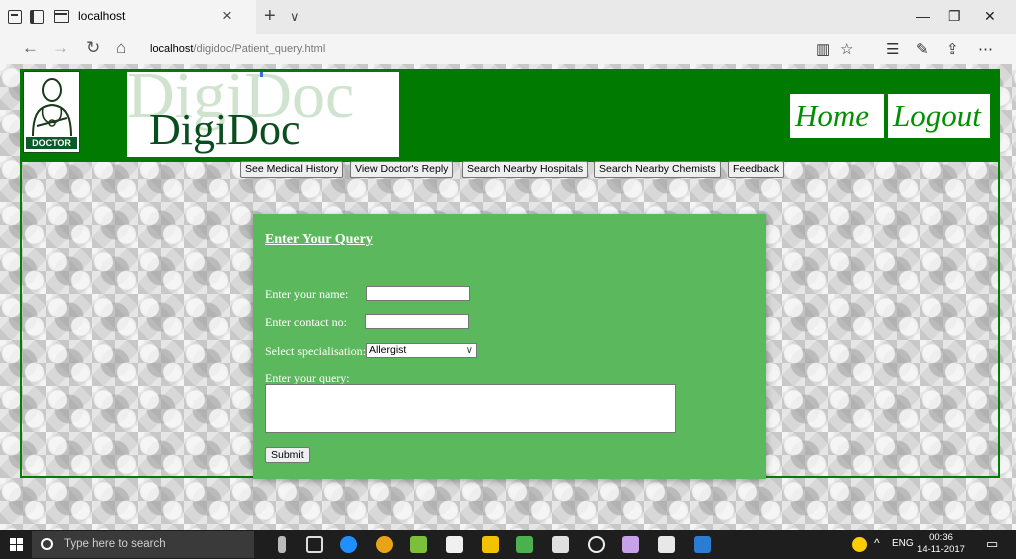 The image size is (1016, 559). What do you see at coordinates (823, 49) in the screenshot?
I see `reading-view-icon: ▥` at bounding box center [823, 49].